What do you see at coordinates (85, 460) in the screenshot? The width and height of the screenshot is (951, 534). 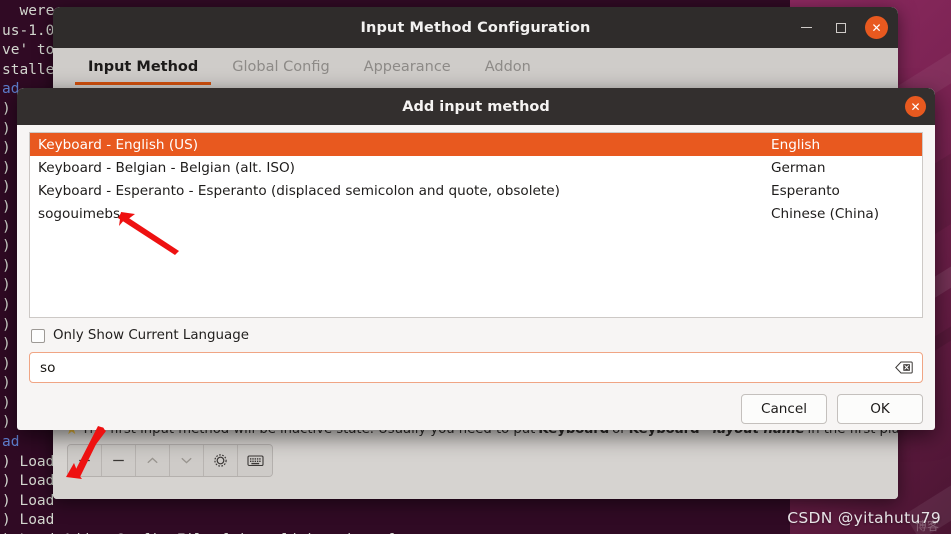 I see `add-input-method-button` at bounding box center [85, 460].